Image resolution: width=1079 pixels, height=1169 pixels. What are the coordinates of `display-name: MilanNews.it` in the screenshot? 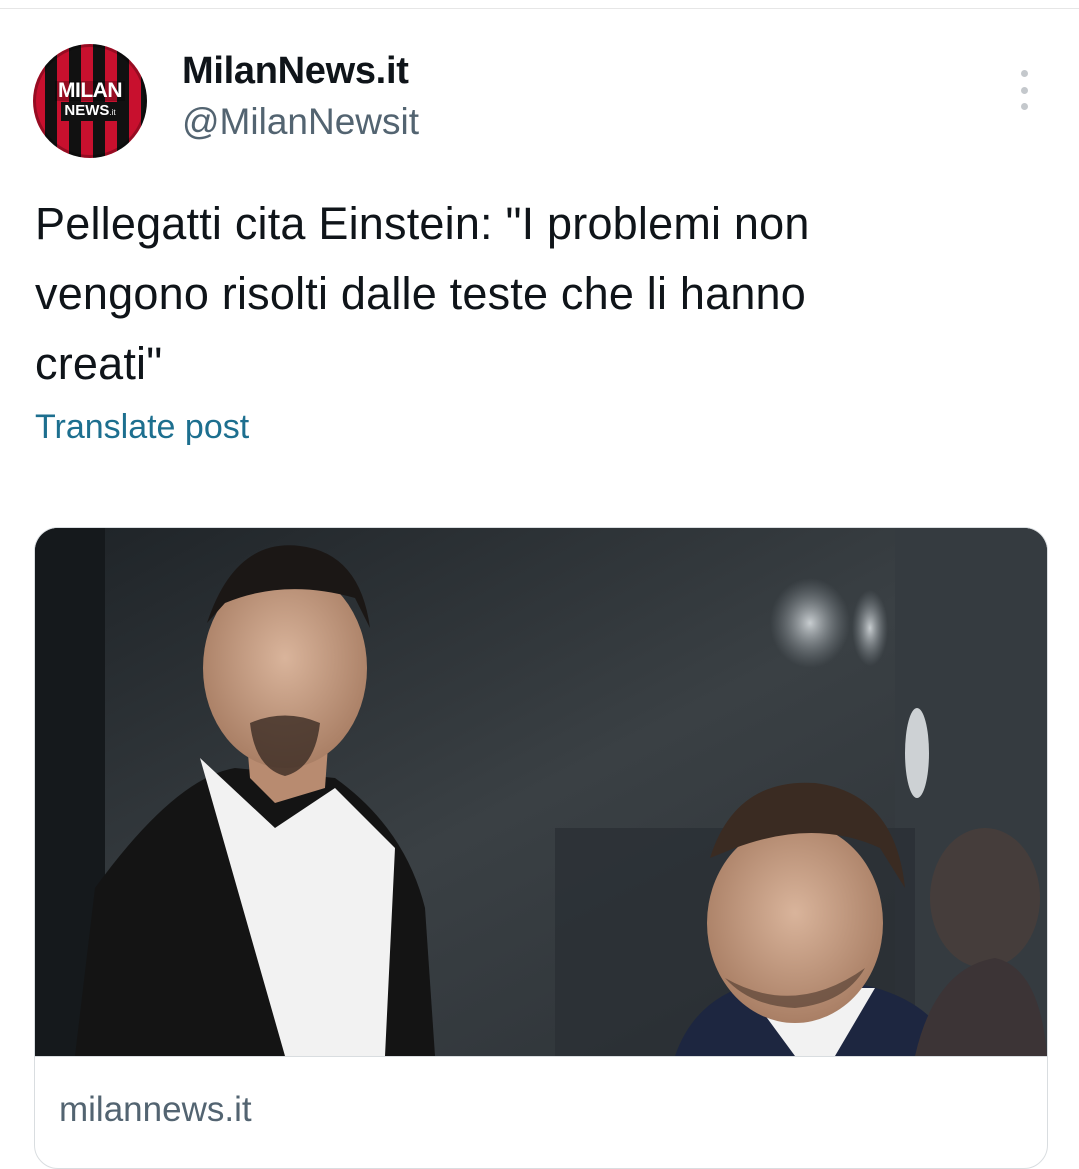 It's located at (295, 71).